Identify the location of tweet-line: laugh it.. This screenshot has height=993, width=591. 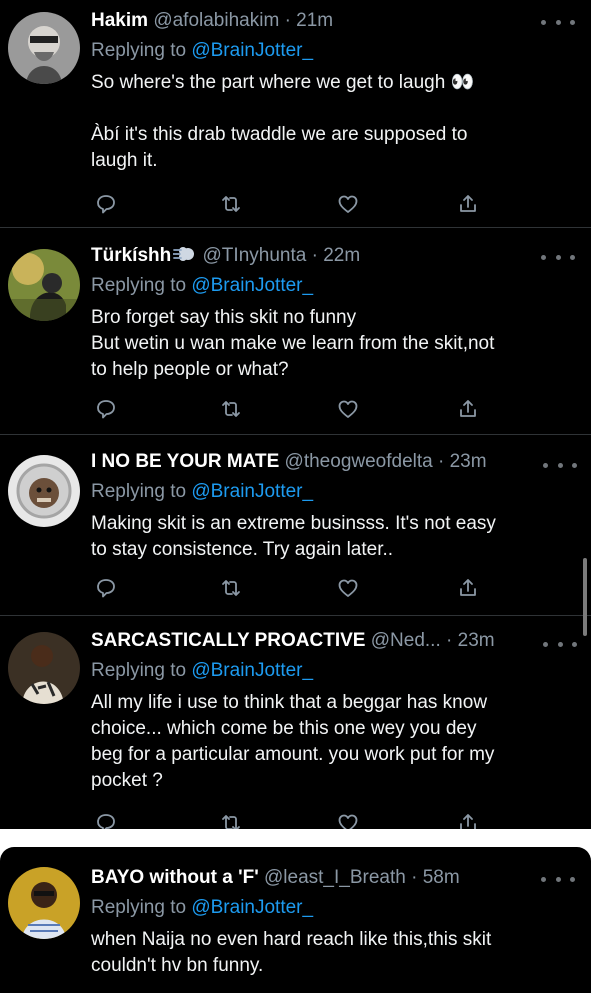
(124, 160).